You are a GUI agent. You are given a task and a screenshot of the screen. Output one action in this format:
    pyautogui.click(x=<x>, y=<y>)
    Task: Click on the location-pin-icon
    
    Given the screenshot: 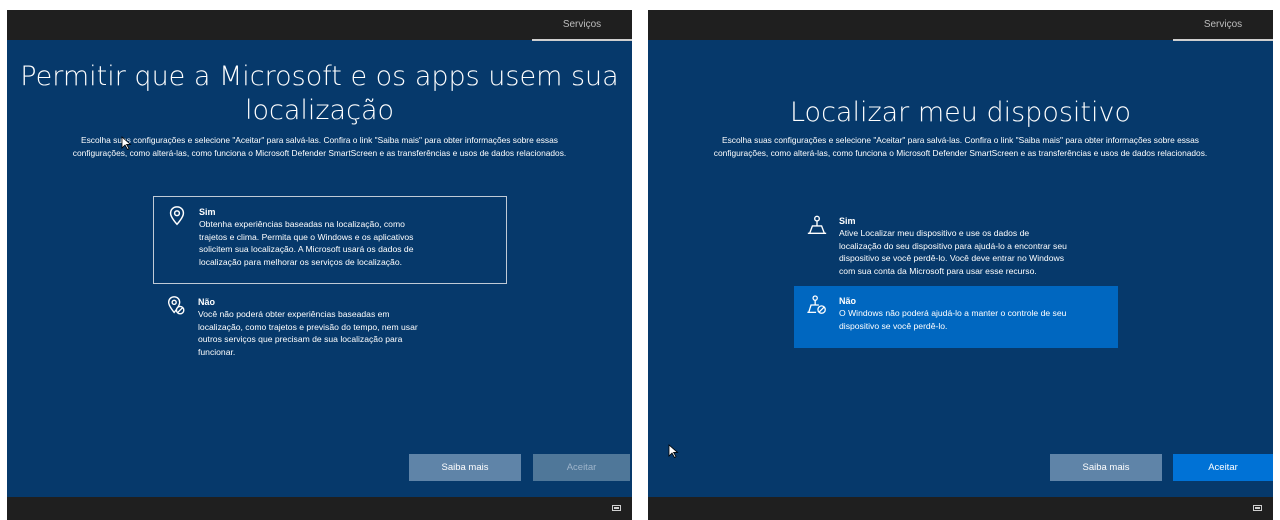 What is the action you would take?
    pyautogui.click(x=177, y=216)
    